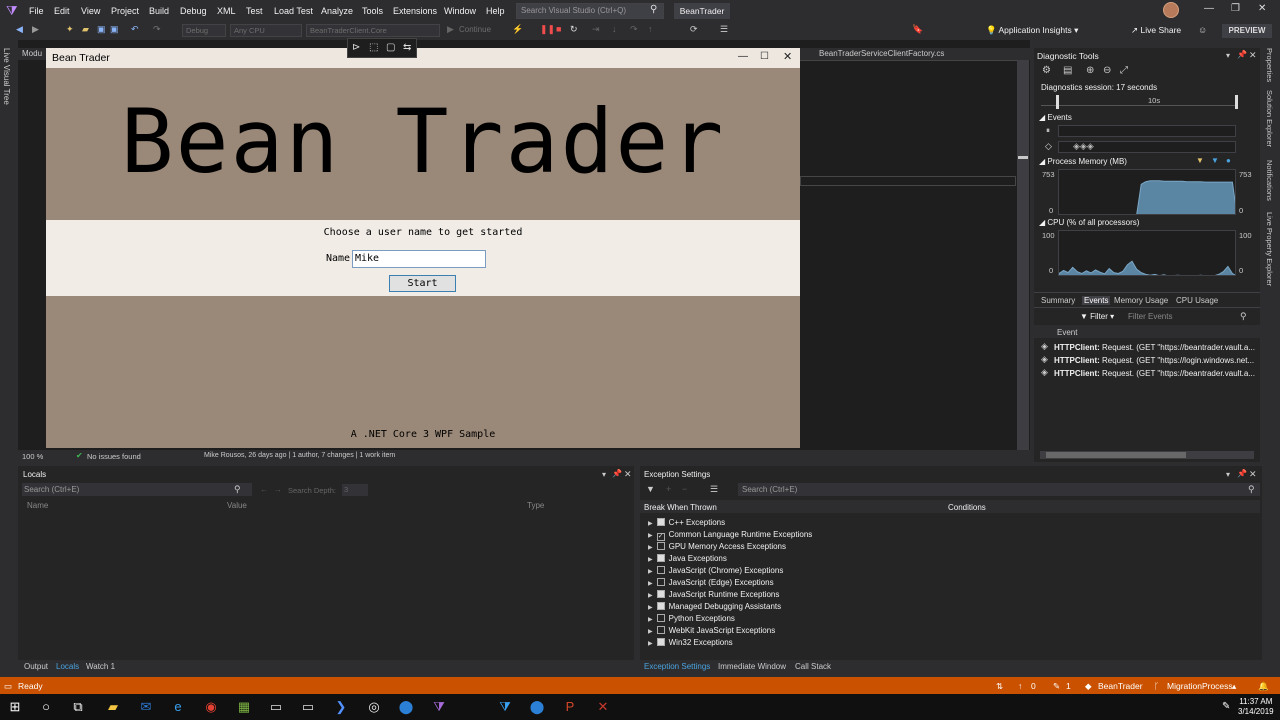  I want to click on undo-icon: ↶, so click(135, 29).